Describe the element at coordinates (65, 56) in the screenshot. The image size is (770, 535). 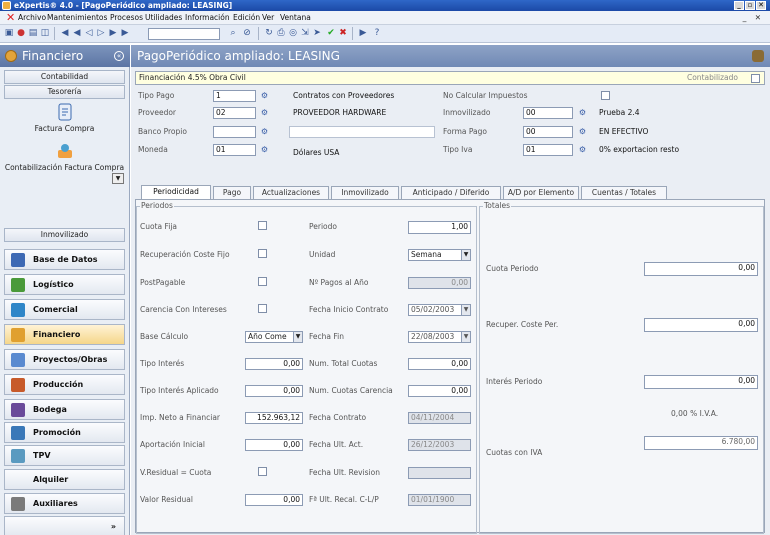
I see `nav-header: Financiero «` at that location.